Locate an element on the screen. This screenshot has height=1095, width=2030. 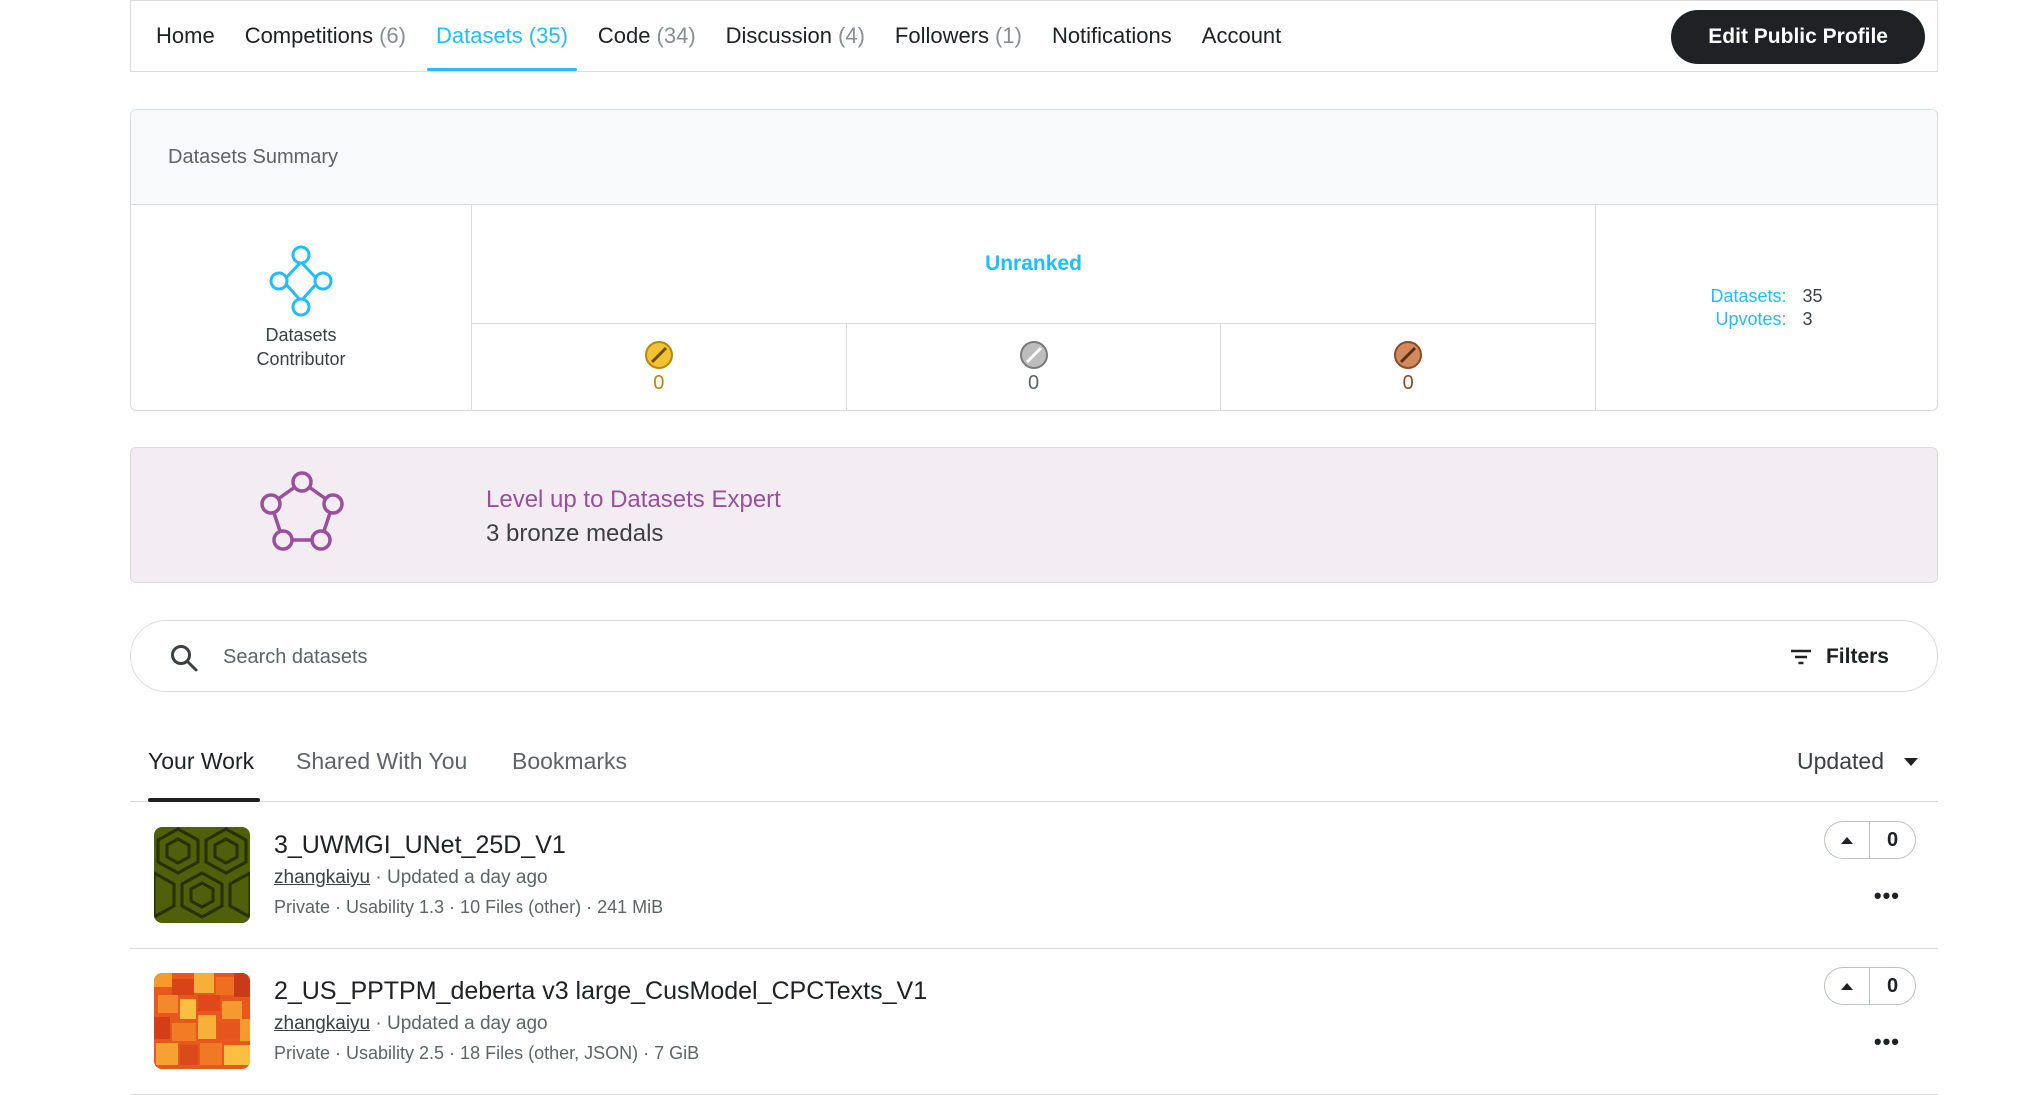
gold-medal-icon is located at coordinates (658, 355).